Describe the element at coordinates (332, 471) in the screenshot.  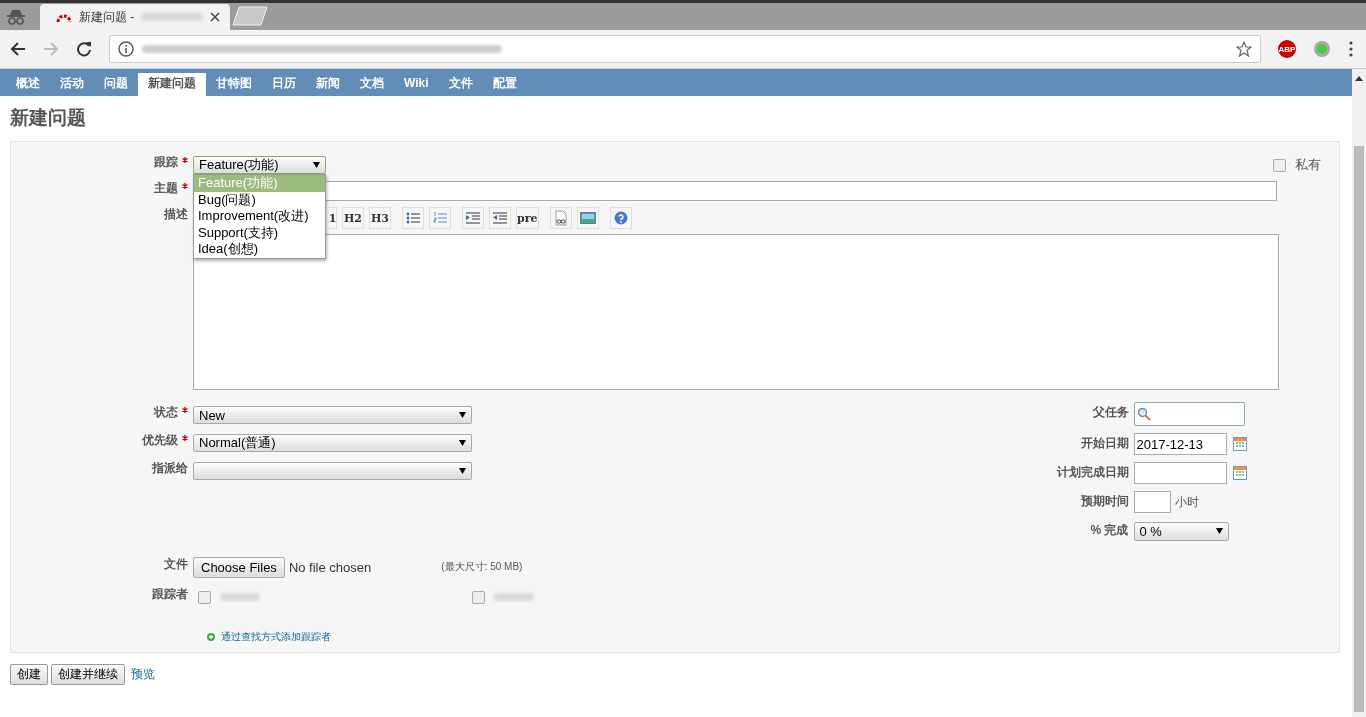
I see `select-field` at that location.